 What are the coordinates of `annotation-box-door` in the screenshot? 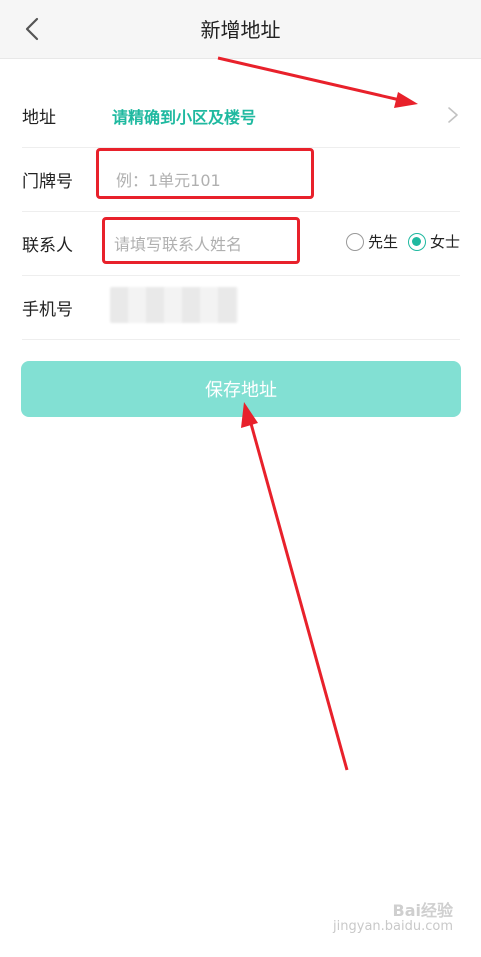 It's located at (205, 173).